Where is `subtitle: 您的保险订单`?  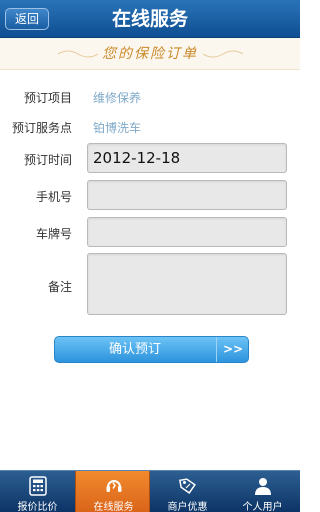 subtitle: 您的保险订单 is located at coordinates (150, 54).